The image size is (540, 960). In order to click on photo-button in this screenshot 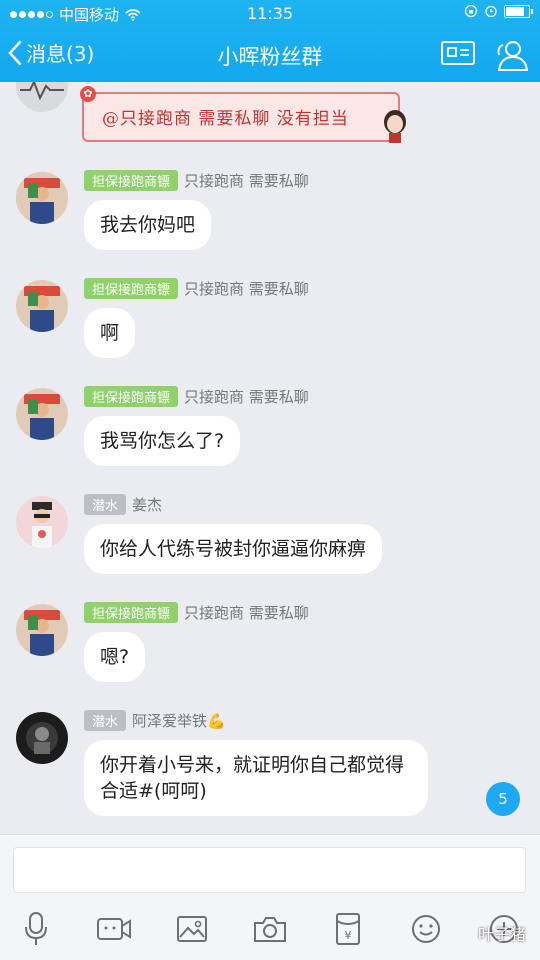, I will do `click(192, 929)`.